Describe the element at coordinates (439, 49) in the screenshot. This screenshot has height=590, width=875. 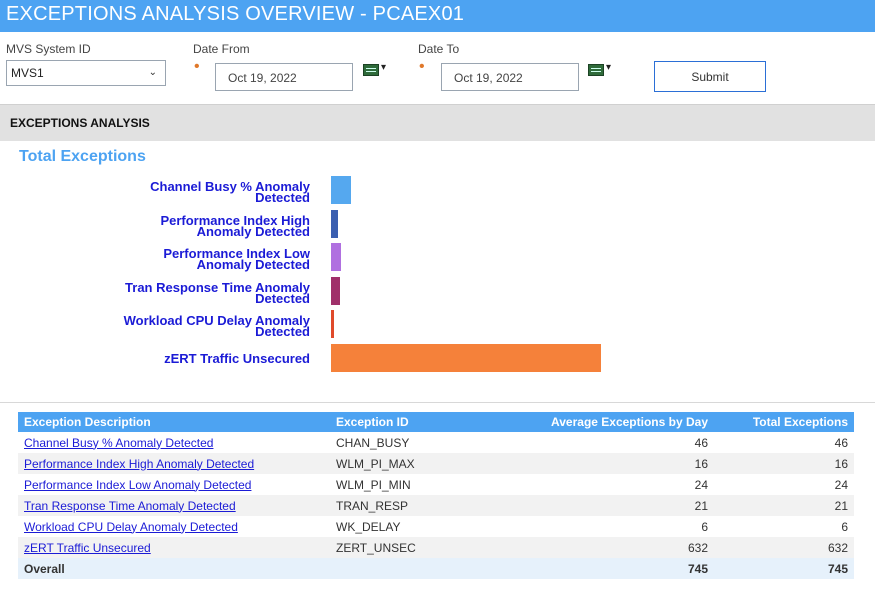
I see `date-to-label: Date To` at that location.